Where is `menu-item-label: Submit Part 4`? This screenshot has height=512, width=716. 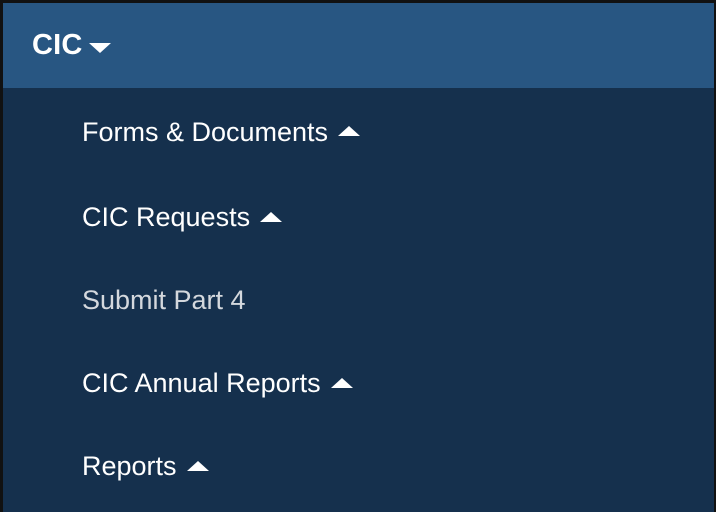
menu-item-label: Submit Part 4 is located at coordinates (164, 300).